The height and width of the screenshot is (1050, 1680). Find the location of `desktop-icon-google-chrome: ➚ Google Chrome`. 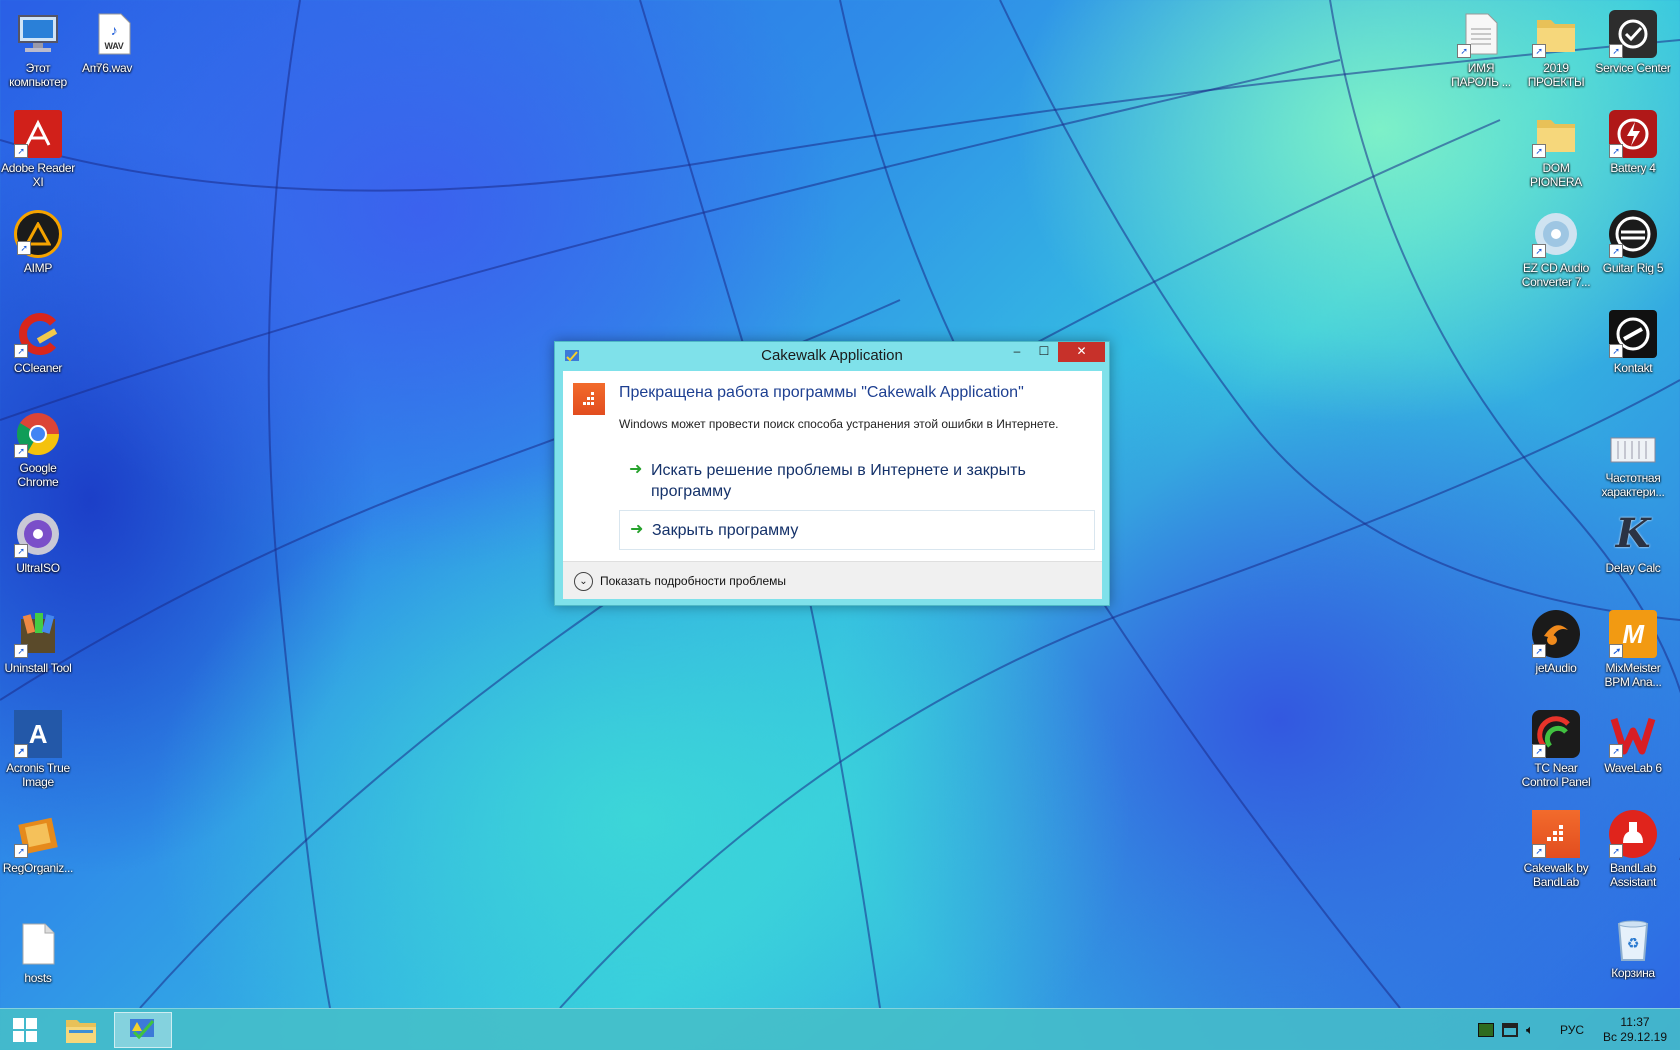

desktop-icon-google-chrome: ➚ Google Chrome is located at coordinates (38, 449).